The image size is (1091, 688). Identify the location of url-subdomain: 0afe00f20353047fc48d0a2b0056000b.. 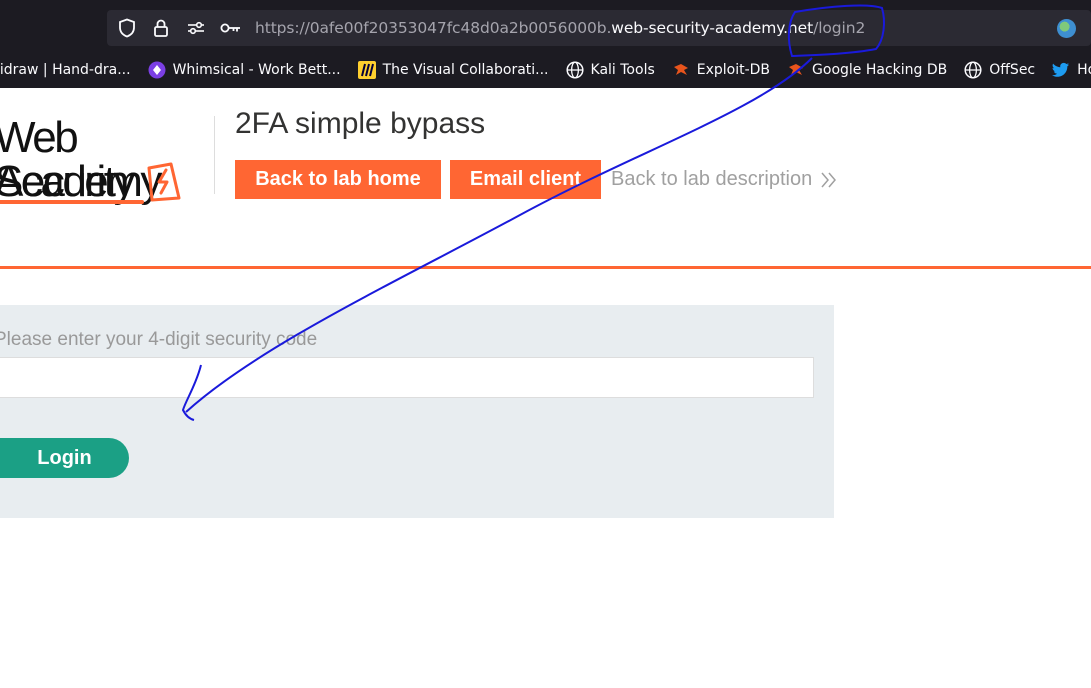
(460, 28).